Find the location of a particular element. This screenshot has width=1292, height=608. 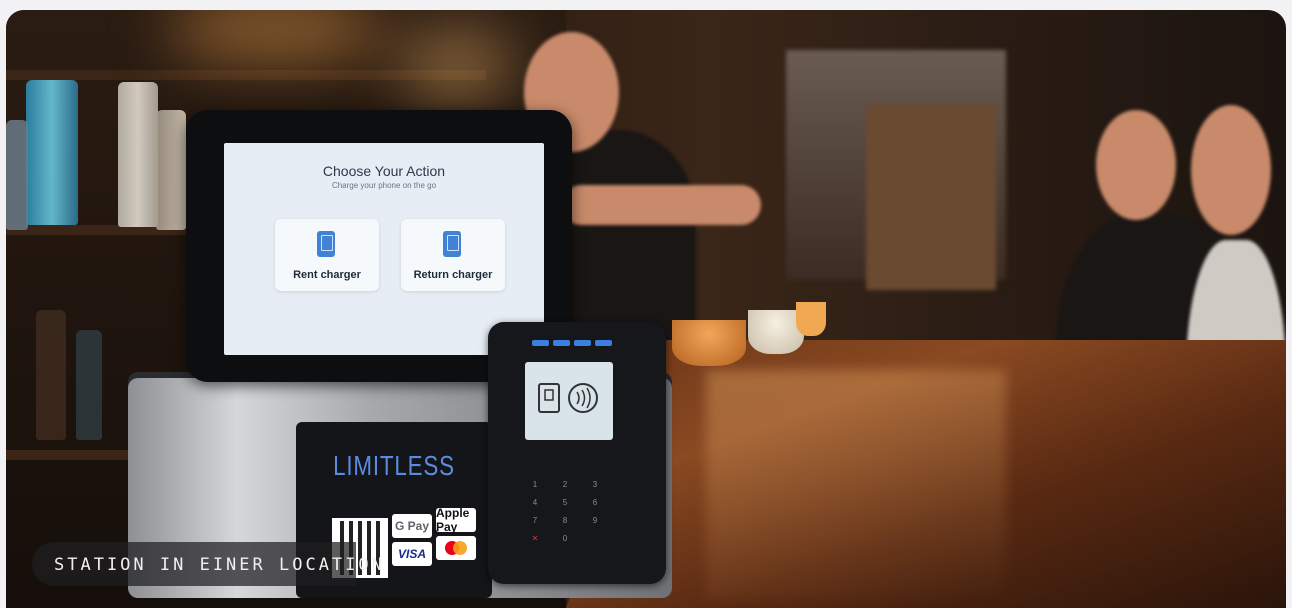

google-pay-badge: G Pay is located at coordinates (412, 526).